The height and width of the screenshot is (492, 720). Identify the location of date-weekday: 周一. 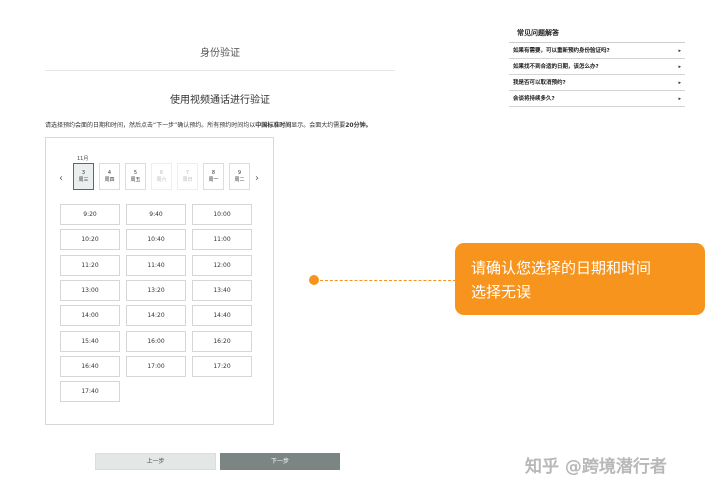
(213, 180).